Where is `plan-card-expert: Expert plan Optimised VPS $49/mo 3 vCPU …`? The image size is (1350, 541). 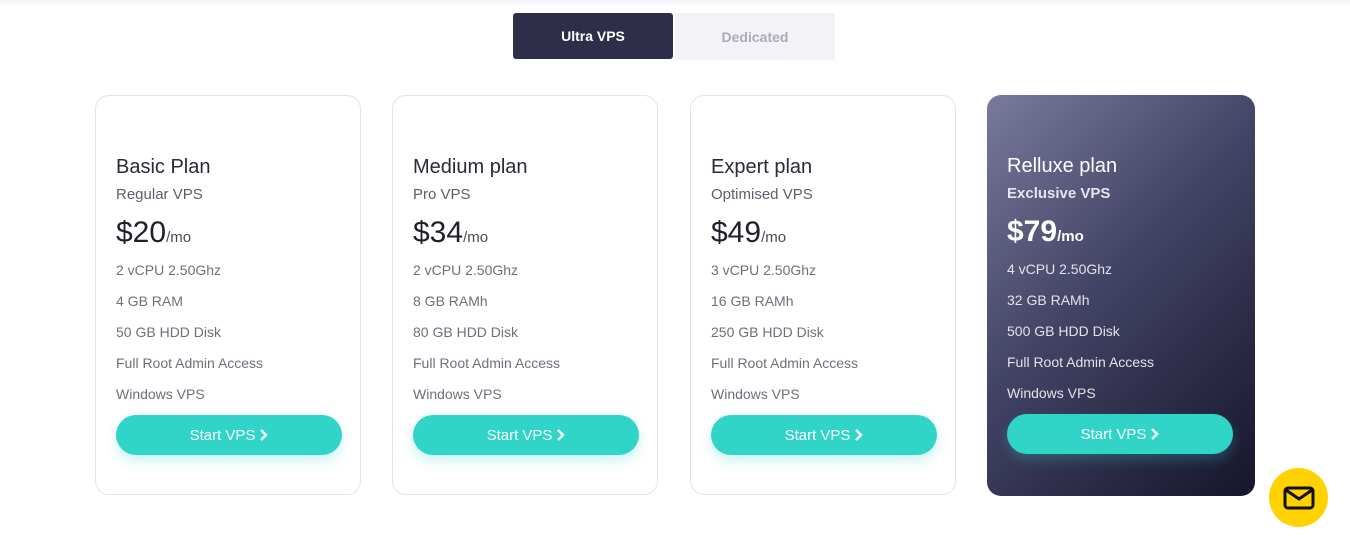
plan-card-expert: Expert plan Optimised VPS $49/mo 3 vCPU … is located at coordinates (823, 295).